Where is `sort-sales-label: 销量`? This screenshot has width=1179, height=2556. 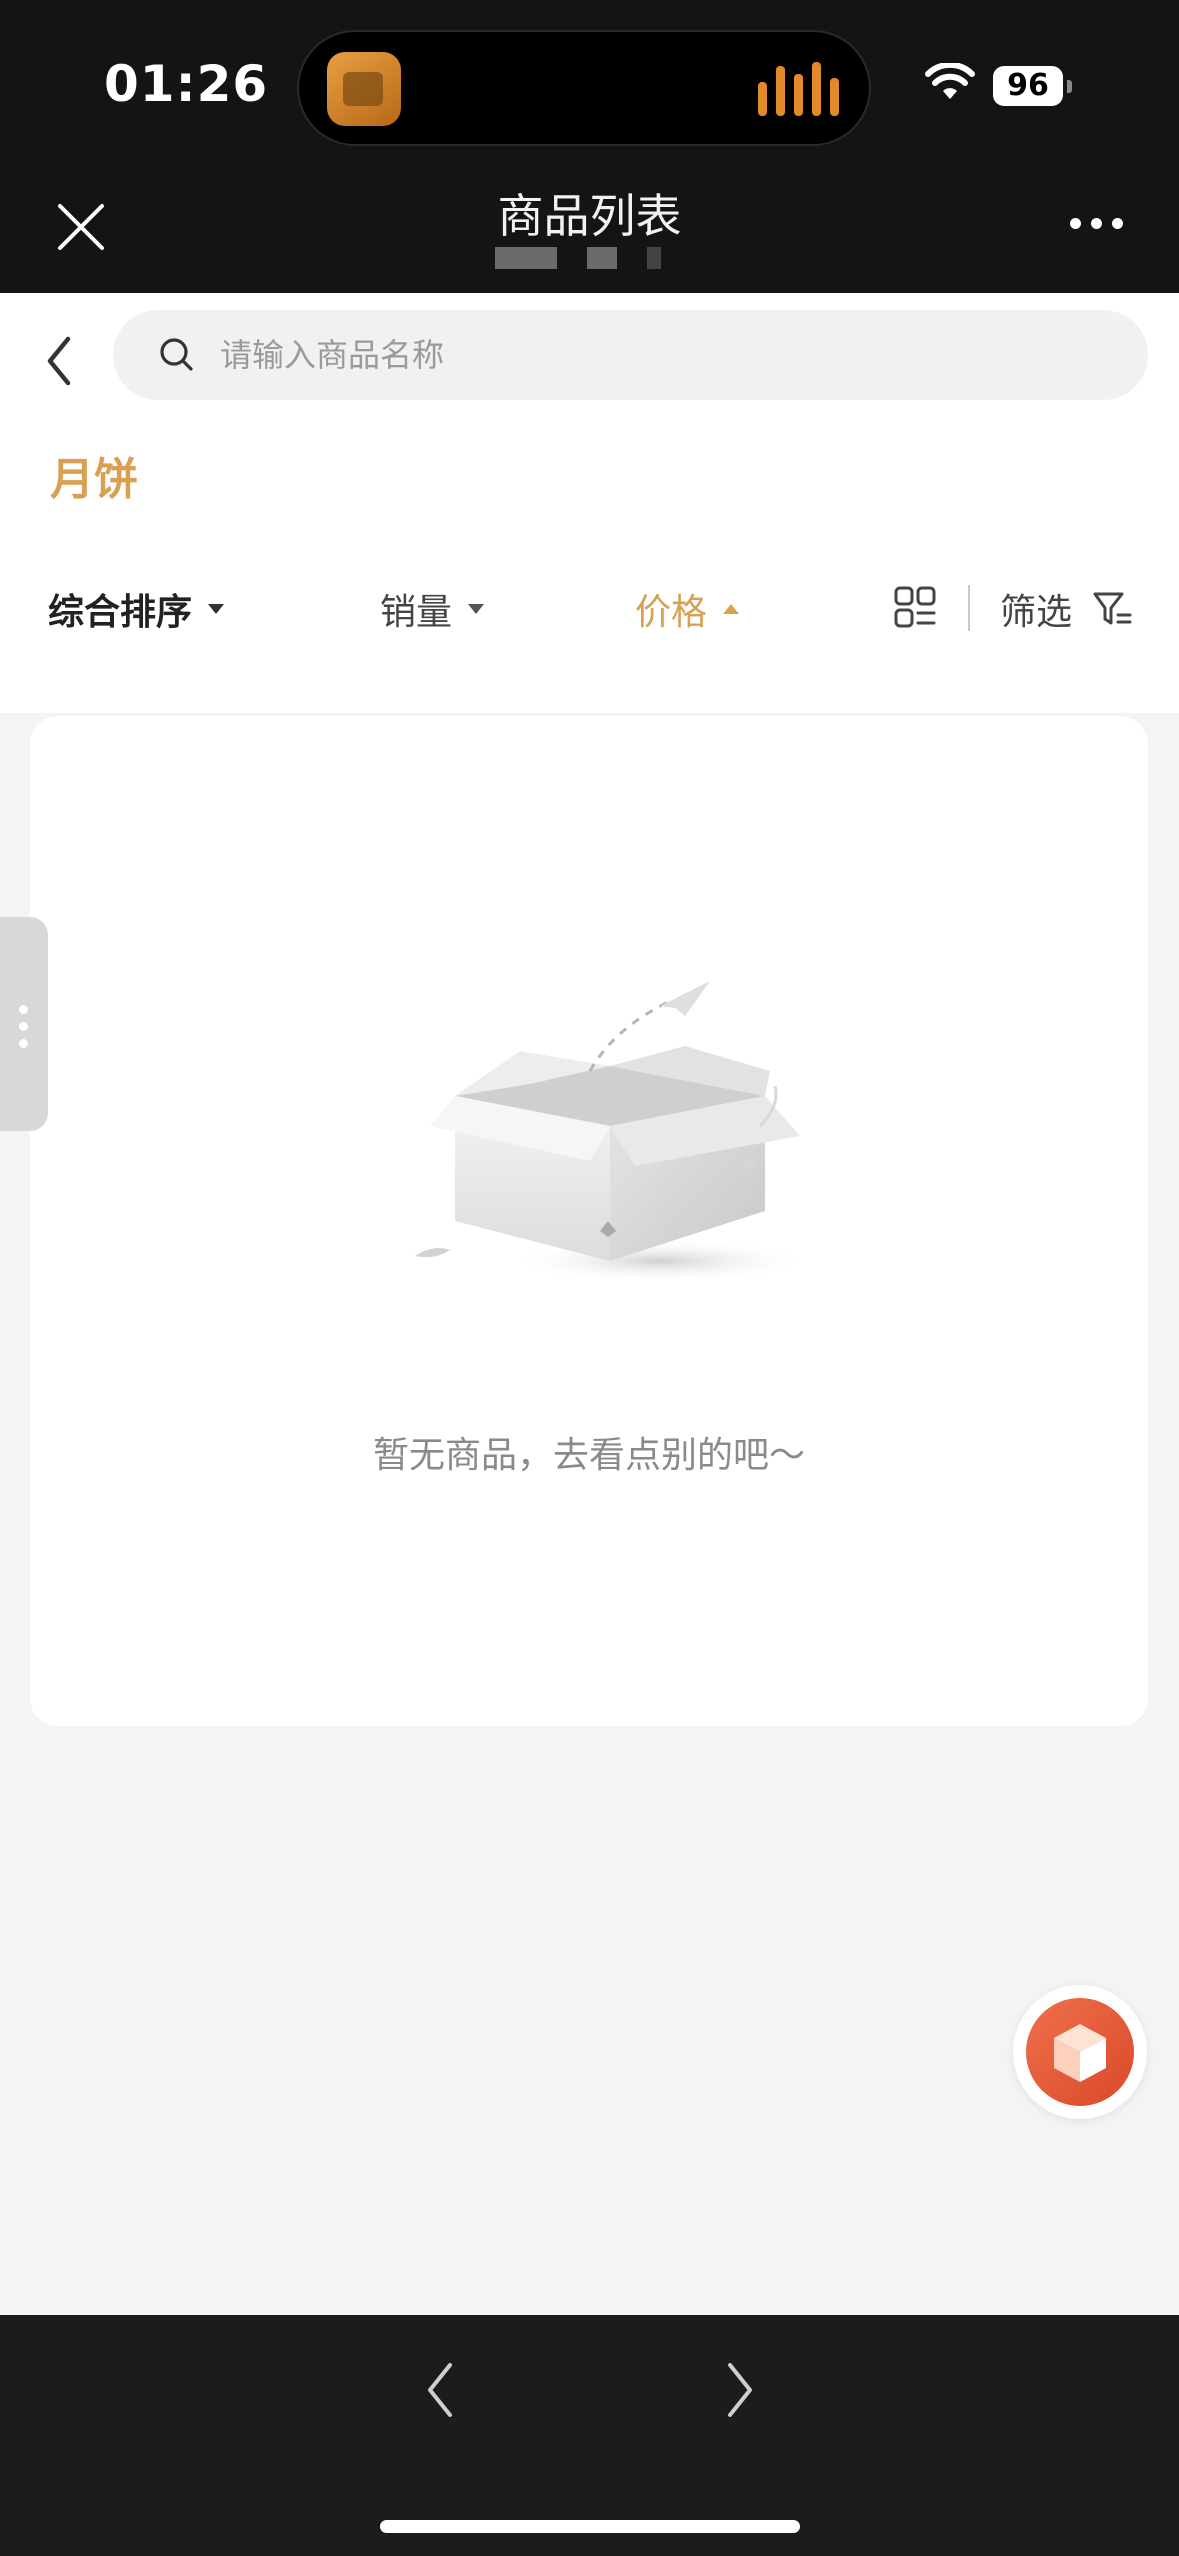
sort-sales-label: 销量 is located at coordinates (416, 612).